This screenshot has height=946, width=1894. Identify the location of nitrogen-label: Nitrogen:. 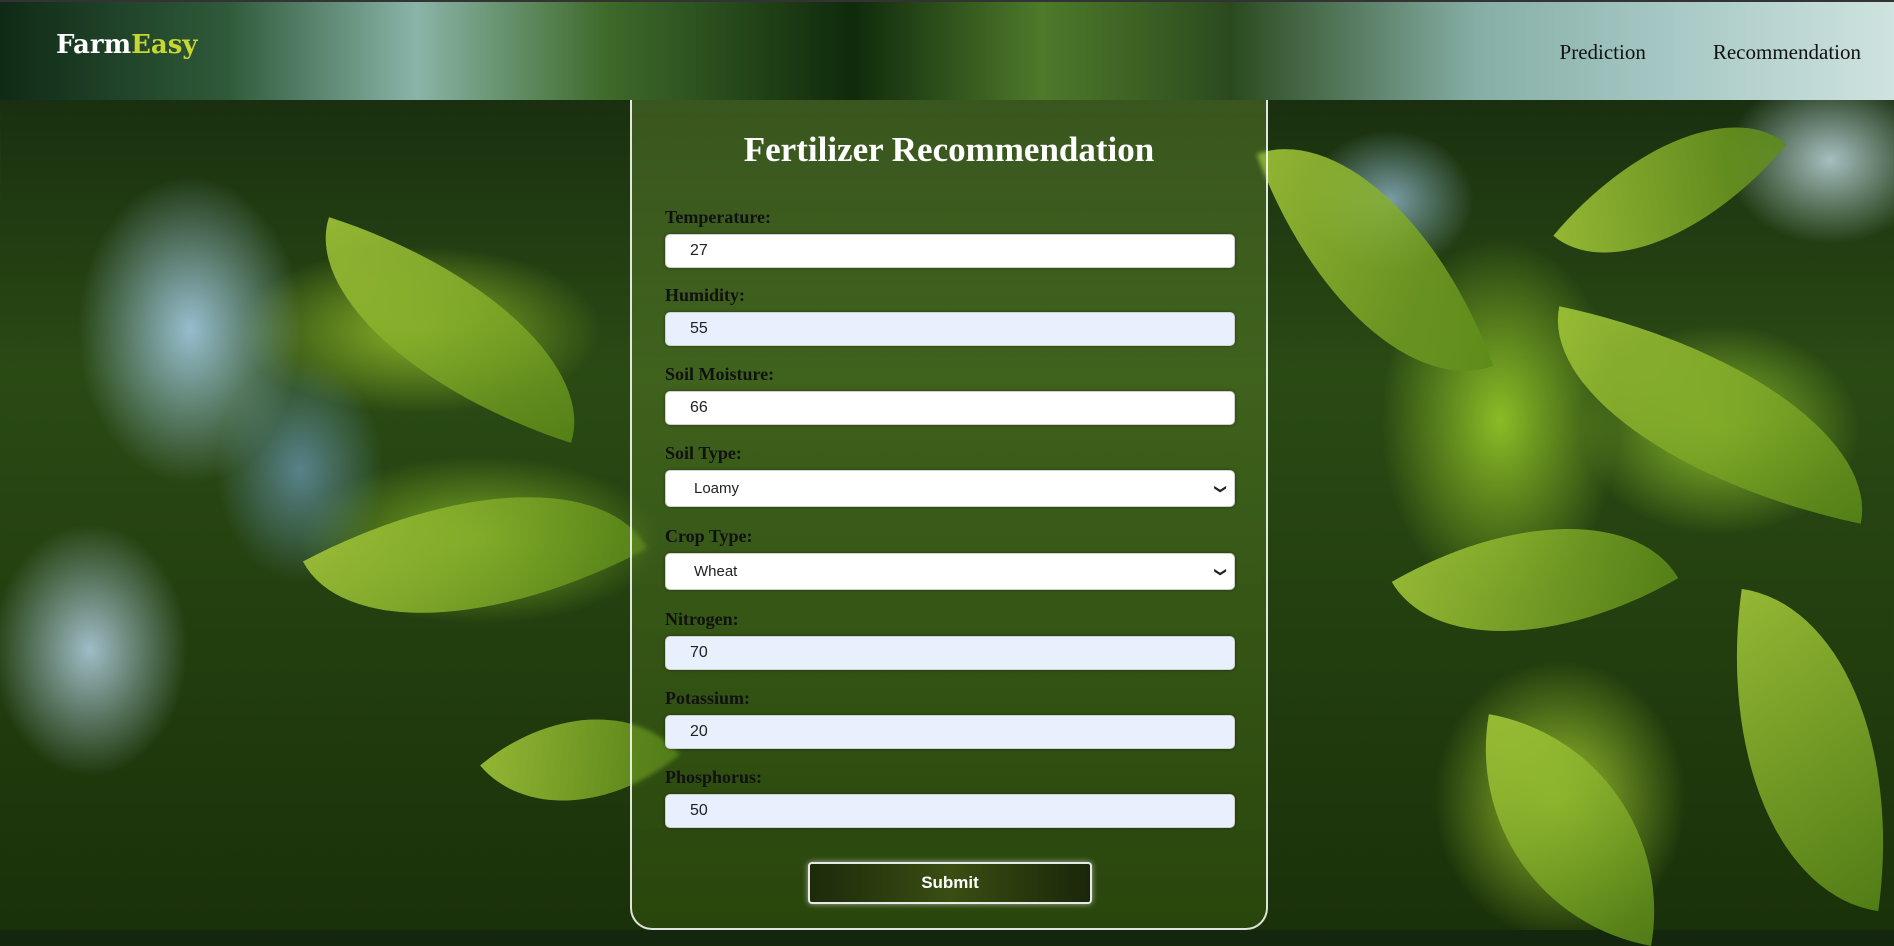
(702, 619).